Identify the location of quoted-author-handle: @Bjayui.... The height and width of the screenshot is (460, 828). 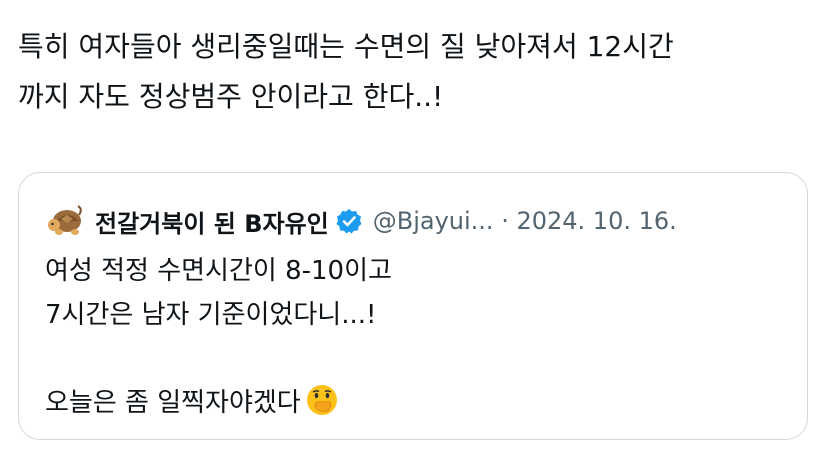
(433, 221).